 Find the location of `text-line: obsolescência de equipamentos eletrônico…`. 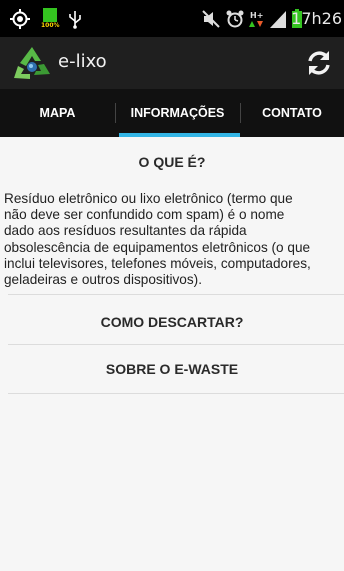

text-line: obsolescência de equipamentos eletrônico… is located at coordinates (157, 247).